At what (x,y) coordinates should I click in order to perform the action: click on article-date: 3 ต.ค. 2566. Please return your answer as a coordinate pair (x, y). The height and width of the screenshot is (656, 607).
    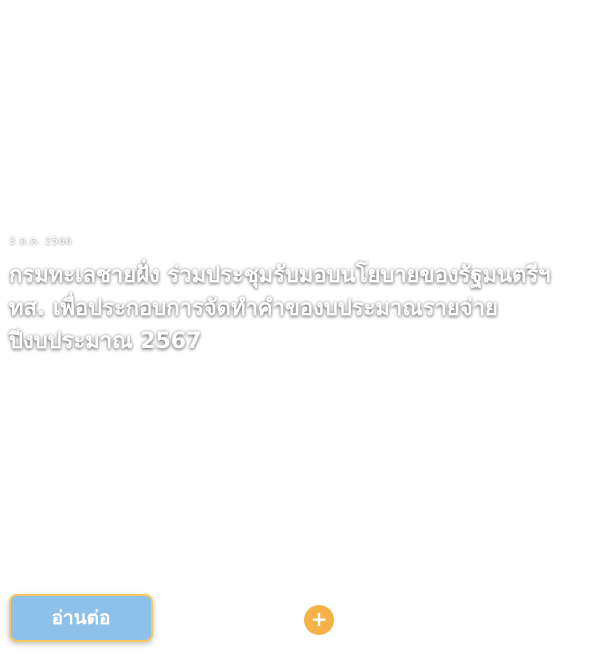
    Looking at the image, I should click on (41, 241).